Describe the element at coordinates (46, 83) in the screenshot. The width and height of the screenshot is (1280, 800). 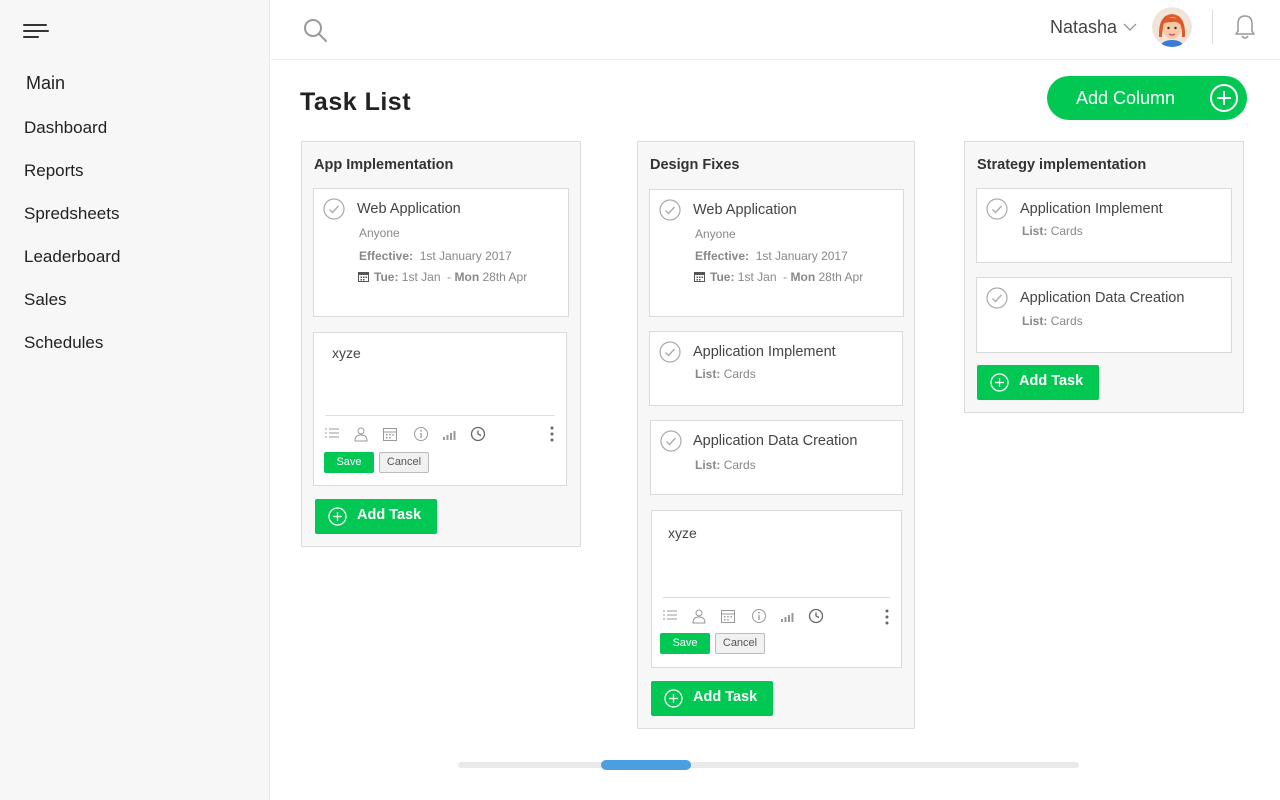
I see `nav-section-title: Main` at that location.